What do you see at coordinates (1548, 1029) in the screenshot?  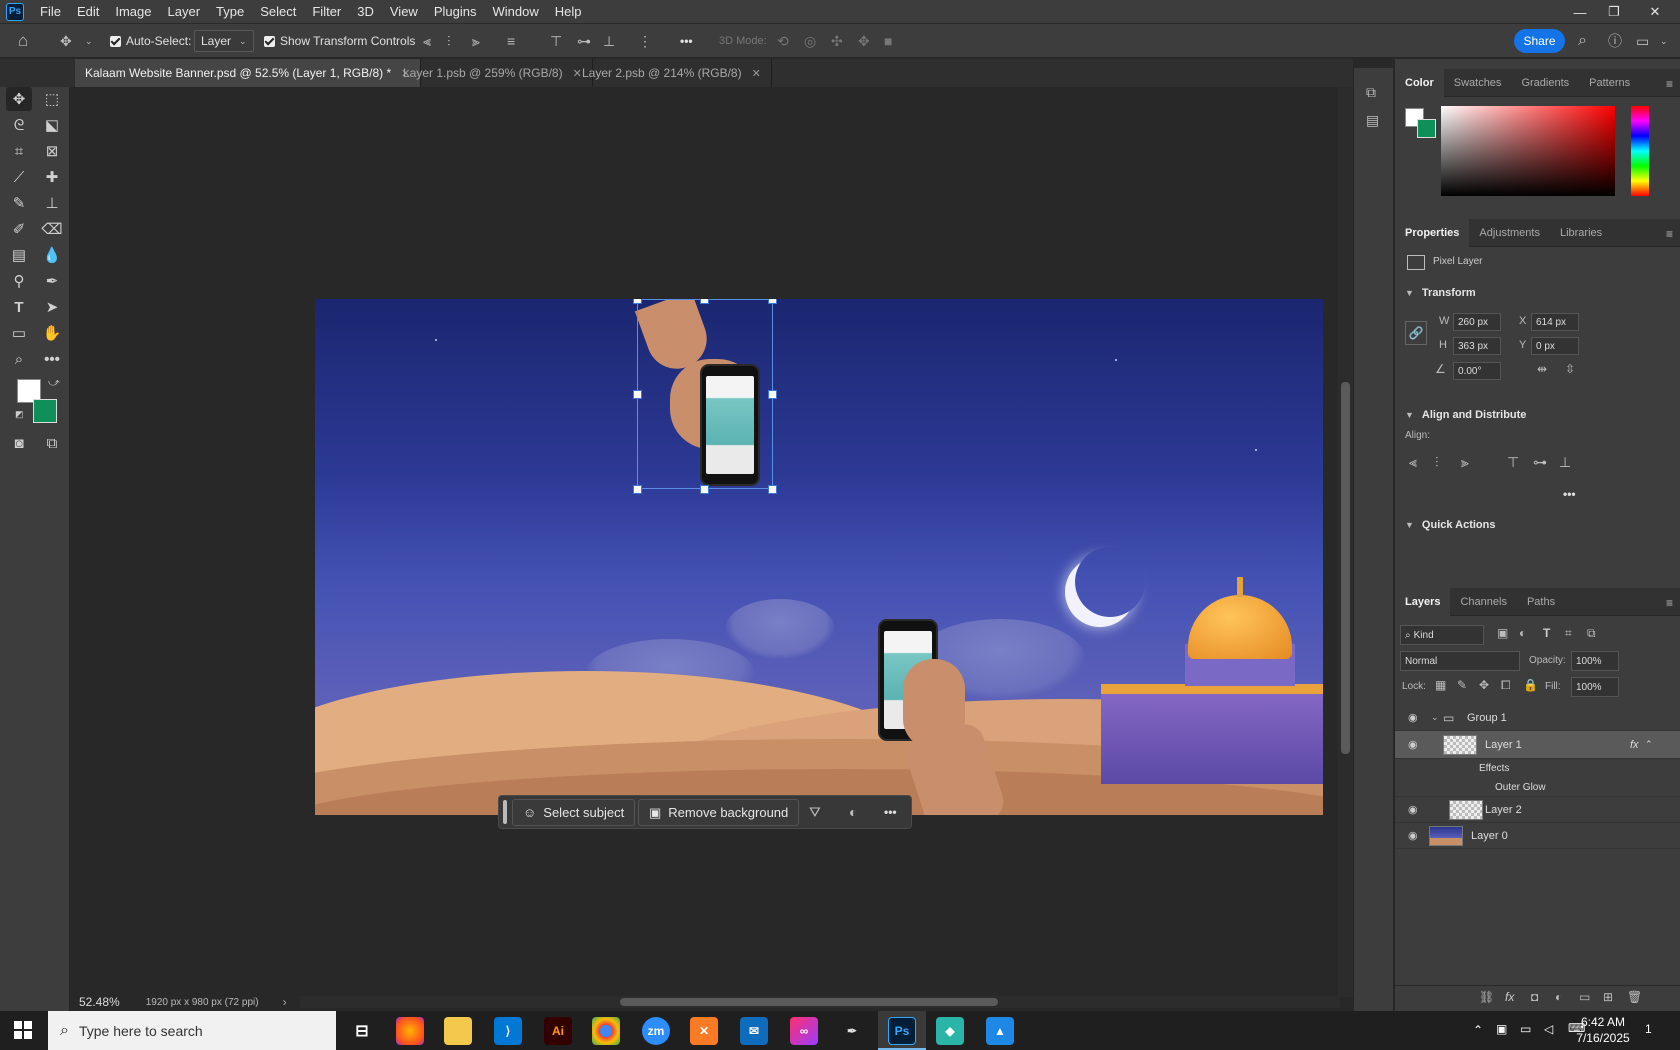 I see `volume-icon: ◁` at bounding box center [1548, 1029].